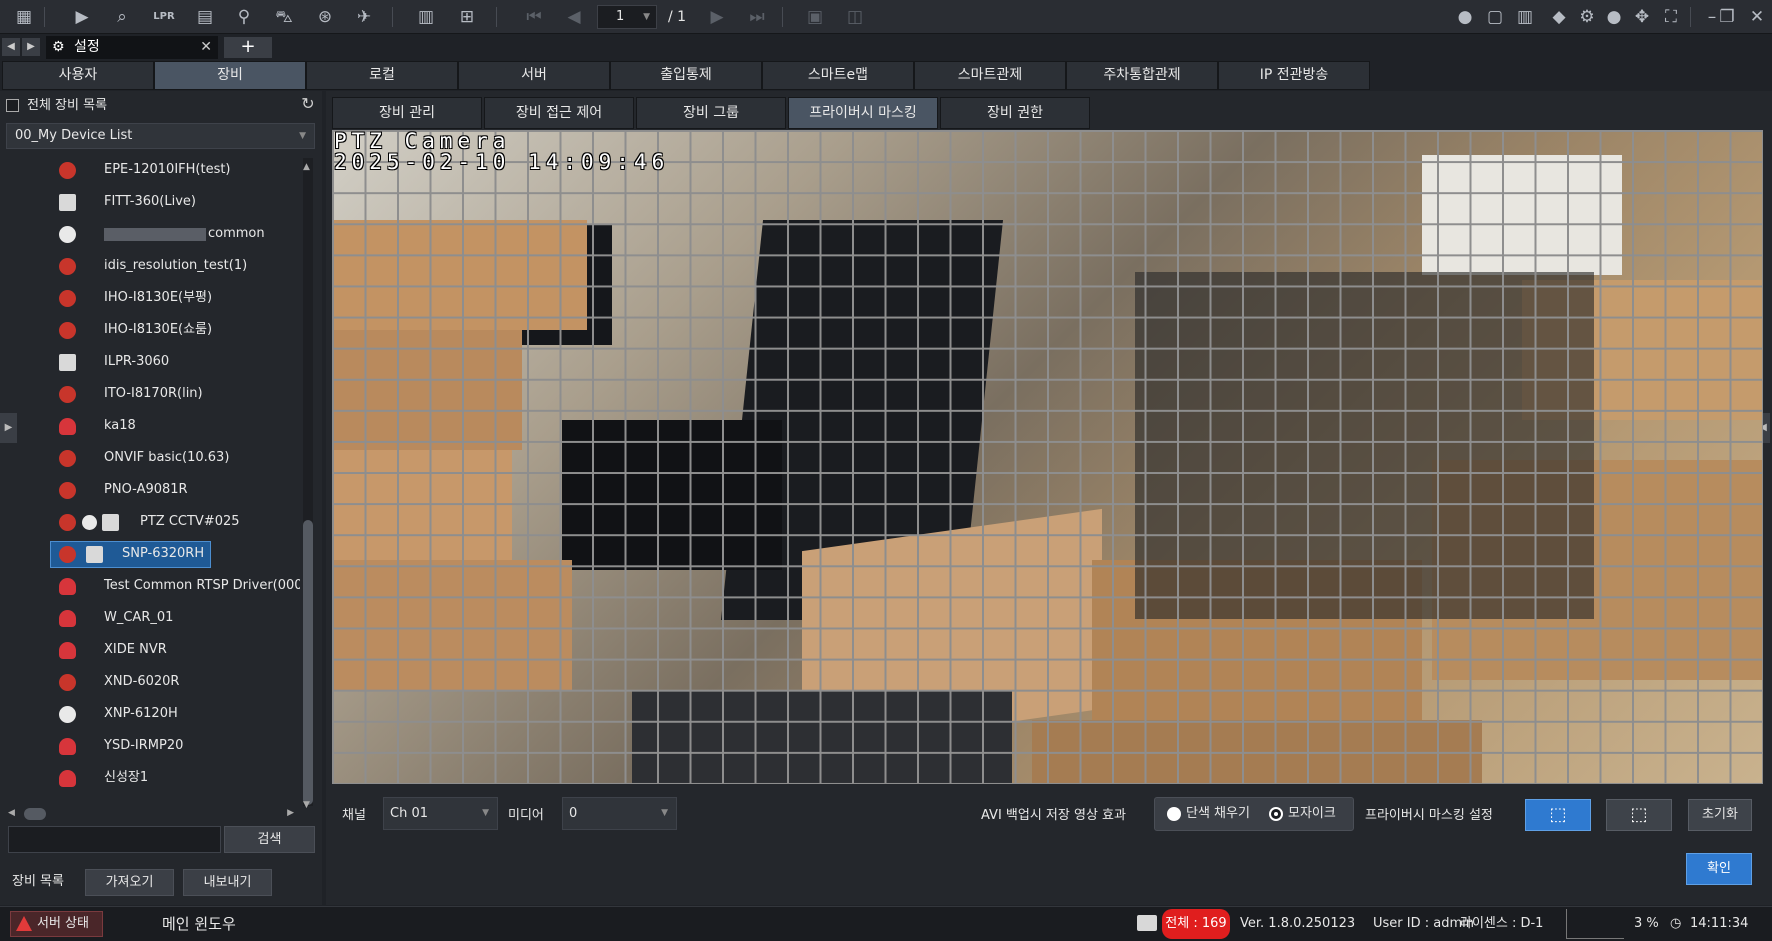 This screenshot has width=1772, height=941. I want to click on snapshot-icon: ▣, so click(815, 17).